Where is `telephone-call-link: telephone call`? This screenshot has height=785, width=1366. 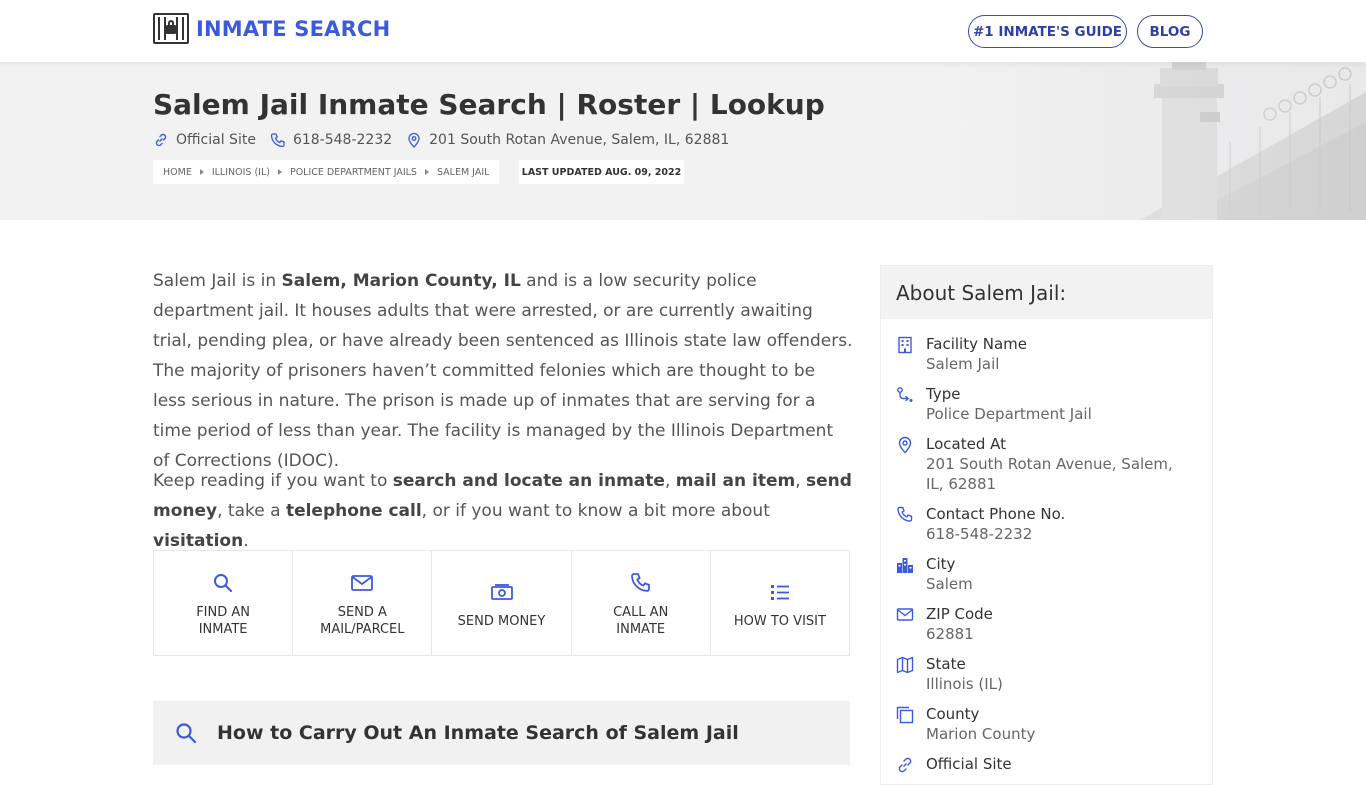
telephone-call-link: telephone call is located at coordinates (354, 511).